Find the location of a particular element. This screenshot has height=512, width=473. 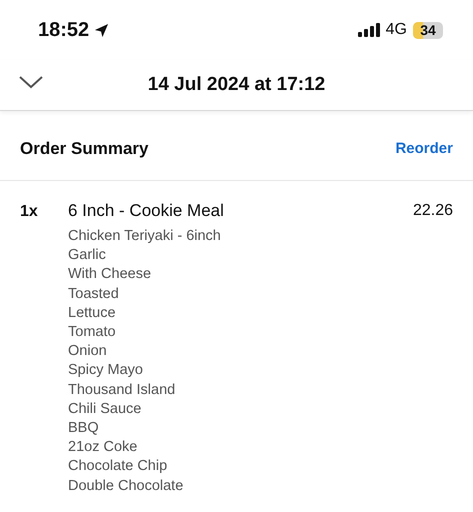

section-title: Order Summary is located at coordinates (84, 148).